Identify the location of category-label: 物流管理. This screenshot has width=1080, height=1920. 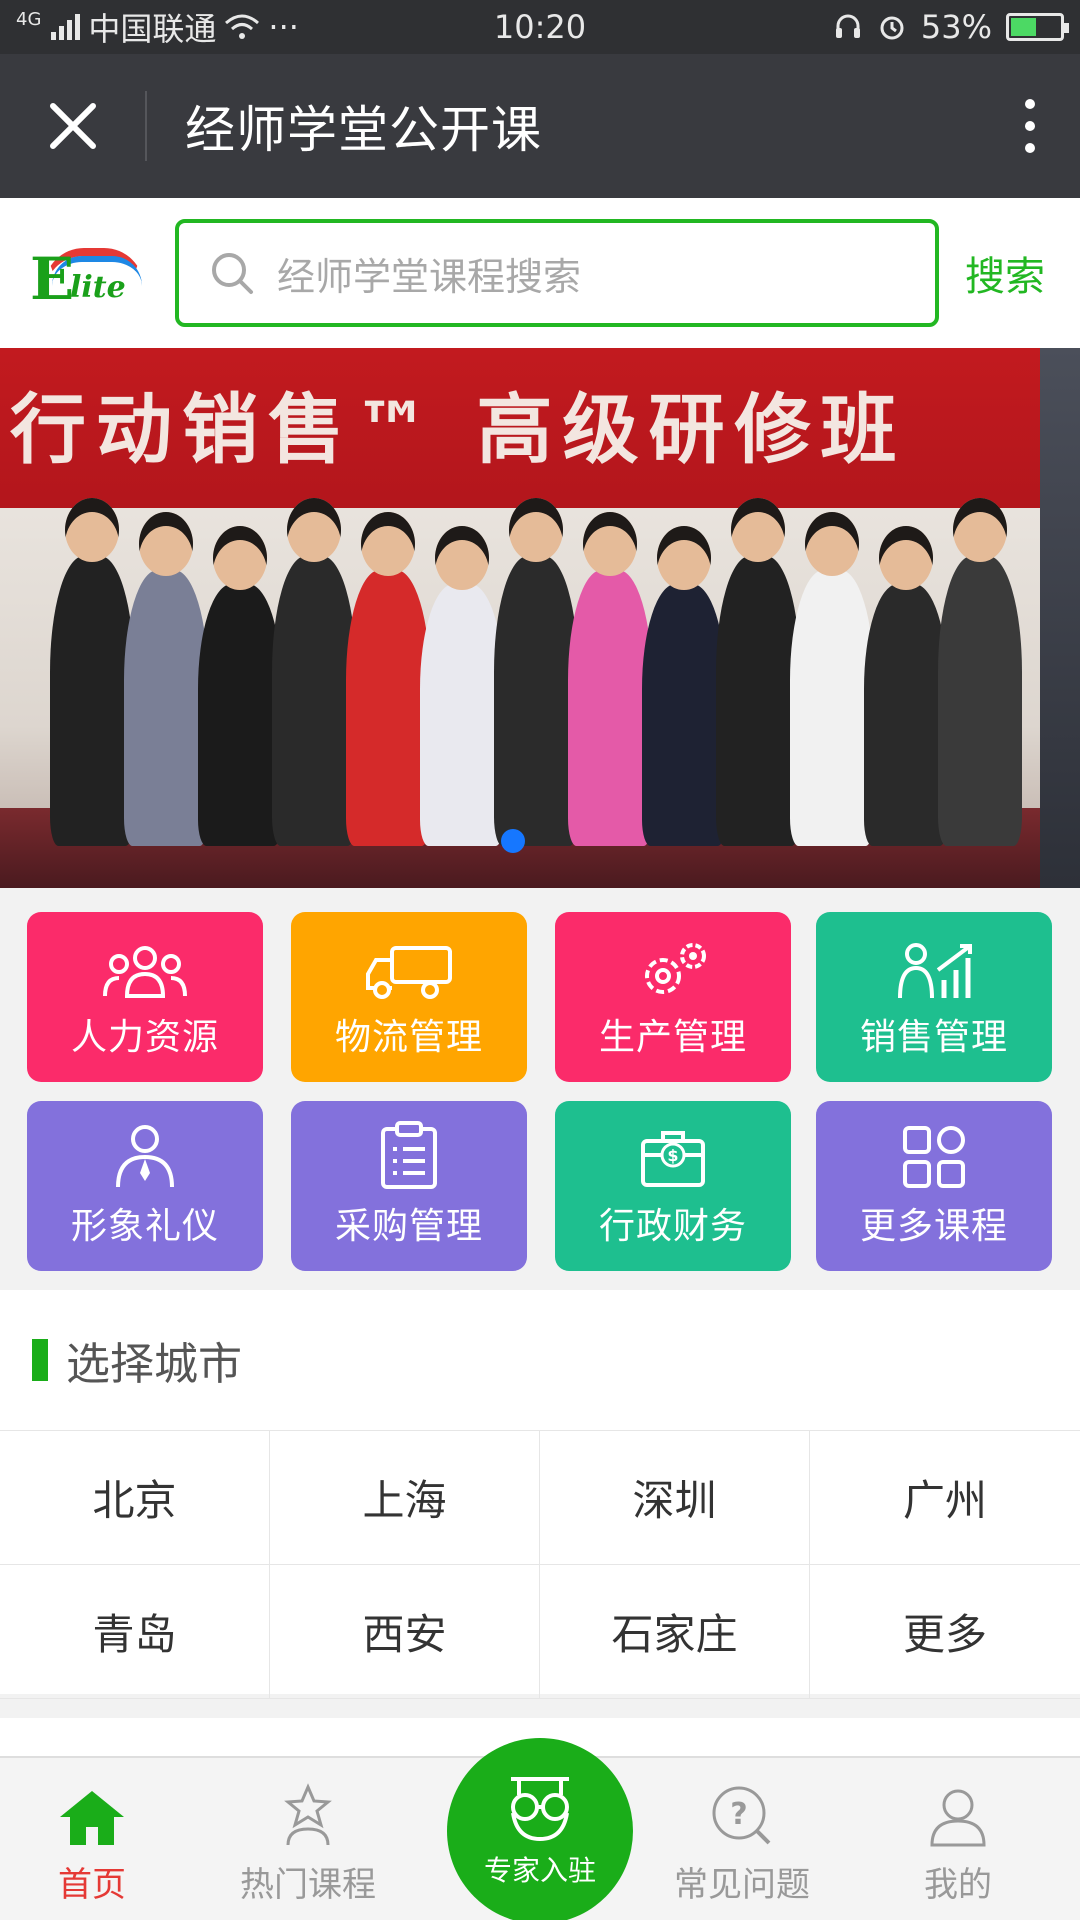
(408, 1037).